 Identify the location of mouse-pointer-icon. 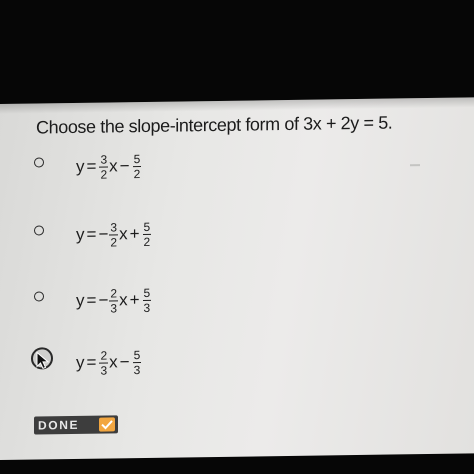
(43, 360).